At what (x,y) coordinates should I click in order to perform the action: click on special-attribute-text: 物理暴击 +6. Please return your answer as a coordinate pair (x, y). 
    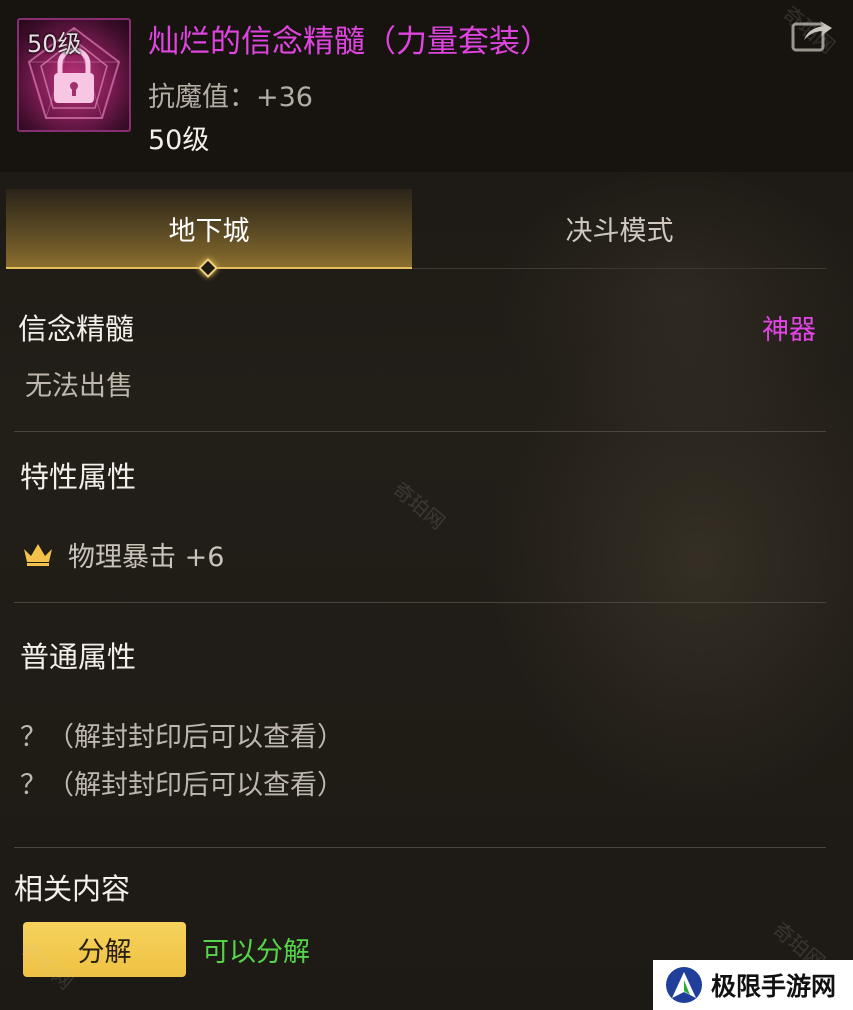
    Looking at the image, I should click on (146, 557).